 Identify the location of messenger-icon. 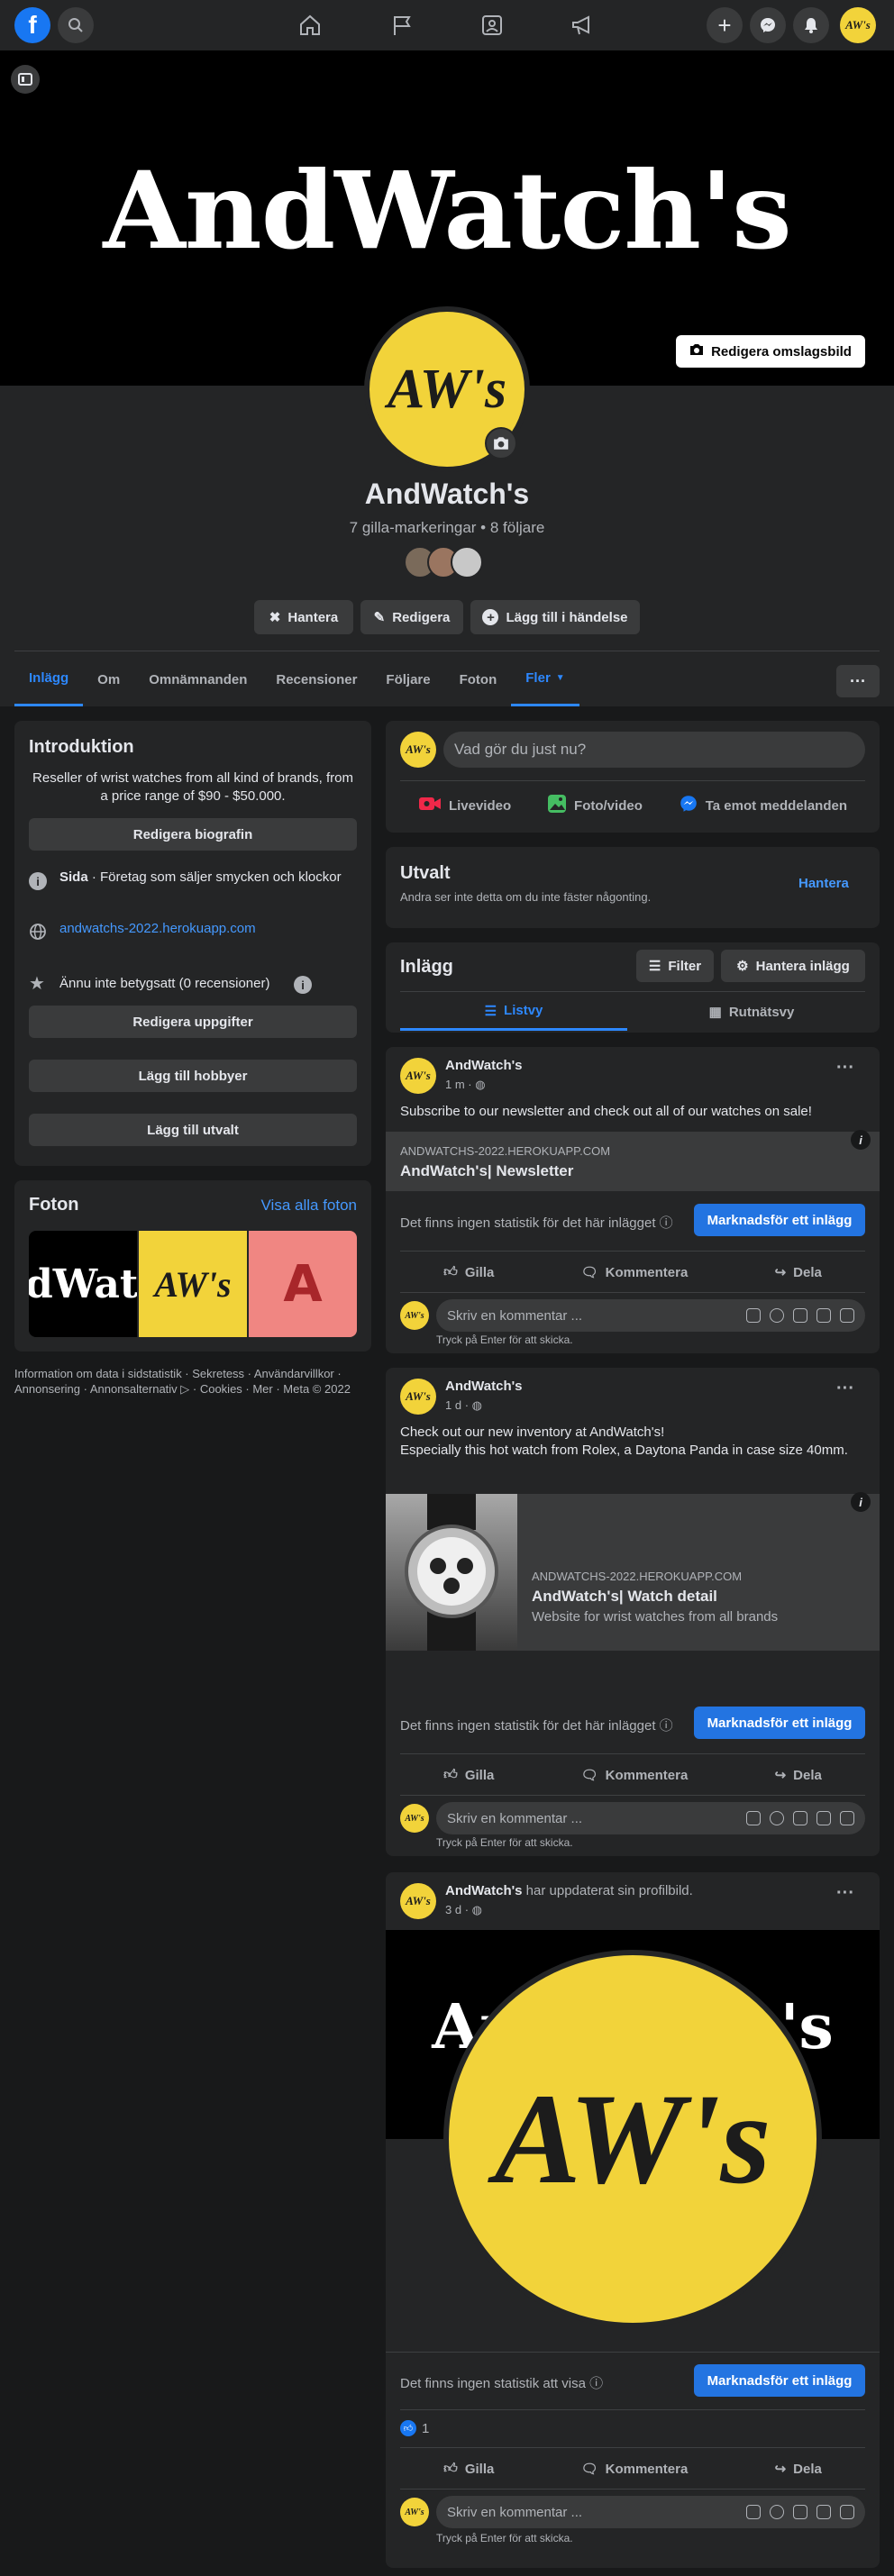
(768, 25).